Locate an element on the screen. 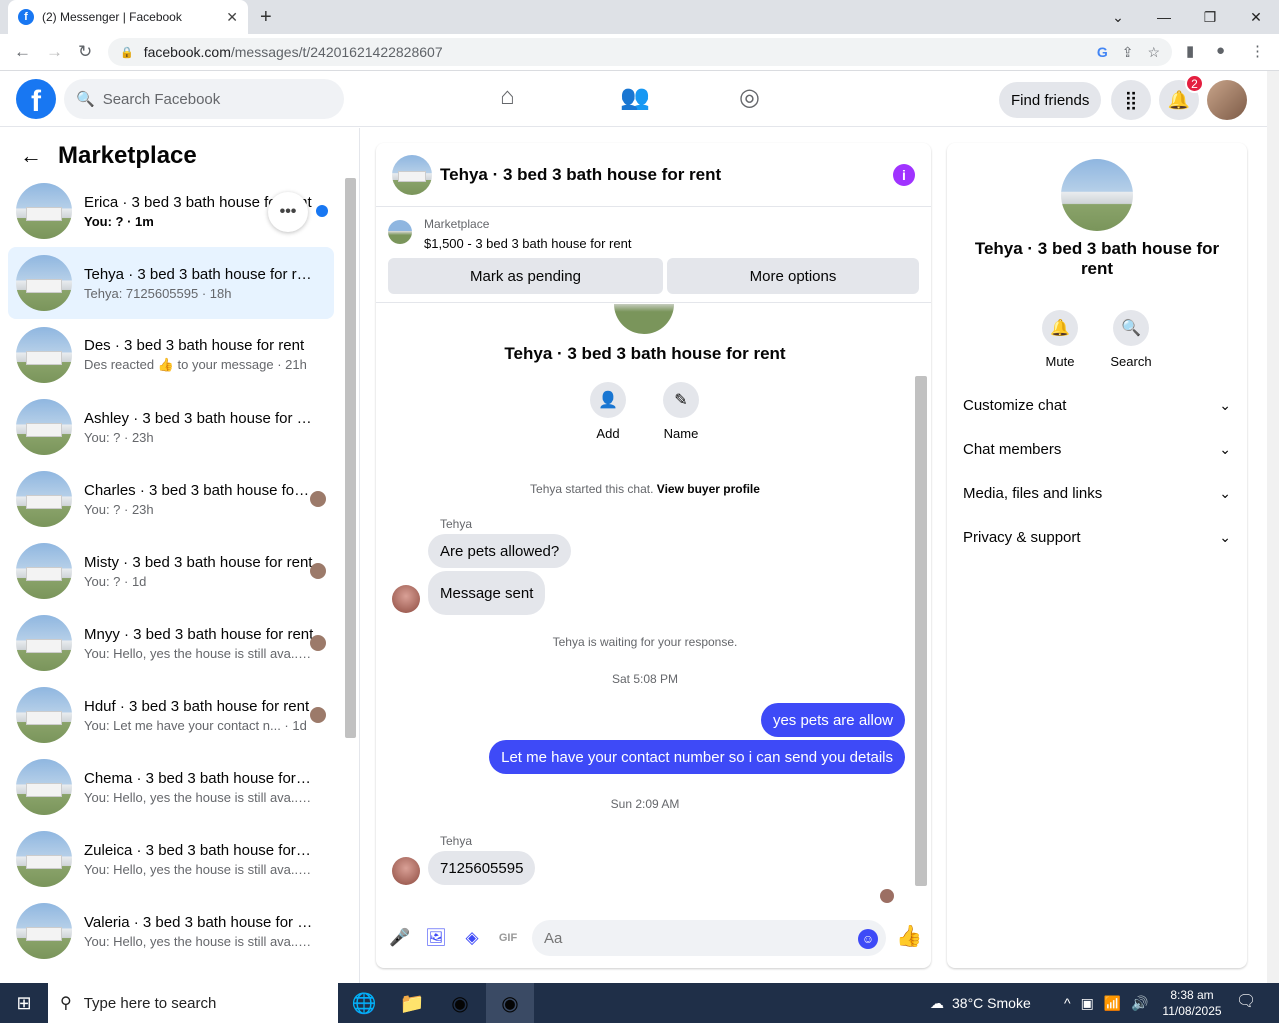 The width and height of the screenshot is (1279, 1023). listing-price: $1,500 - 3 bed 3 bath house for rent is located at coordinates (527, 243).